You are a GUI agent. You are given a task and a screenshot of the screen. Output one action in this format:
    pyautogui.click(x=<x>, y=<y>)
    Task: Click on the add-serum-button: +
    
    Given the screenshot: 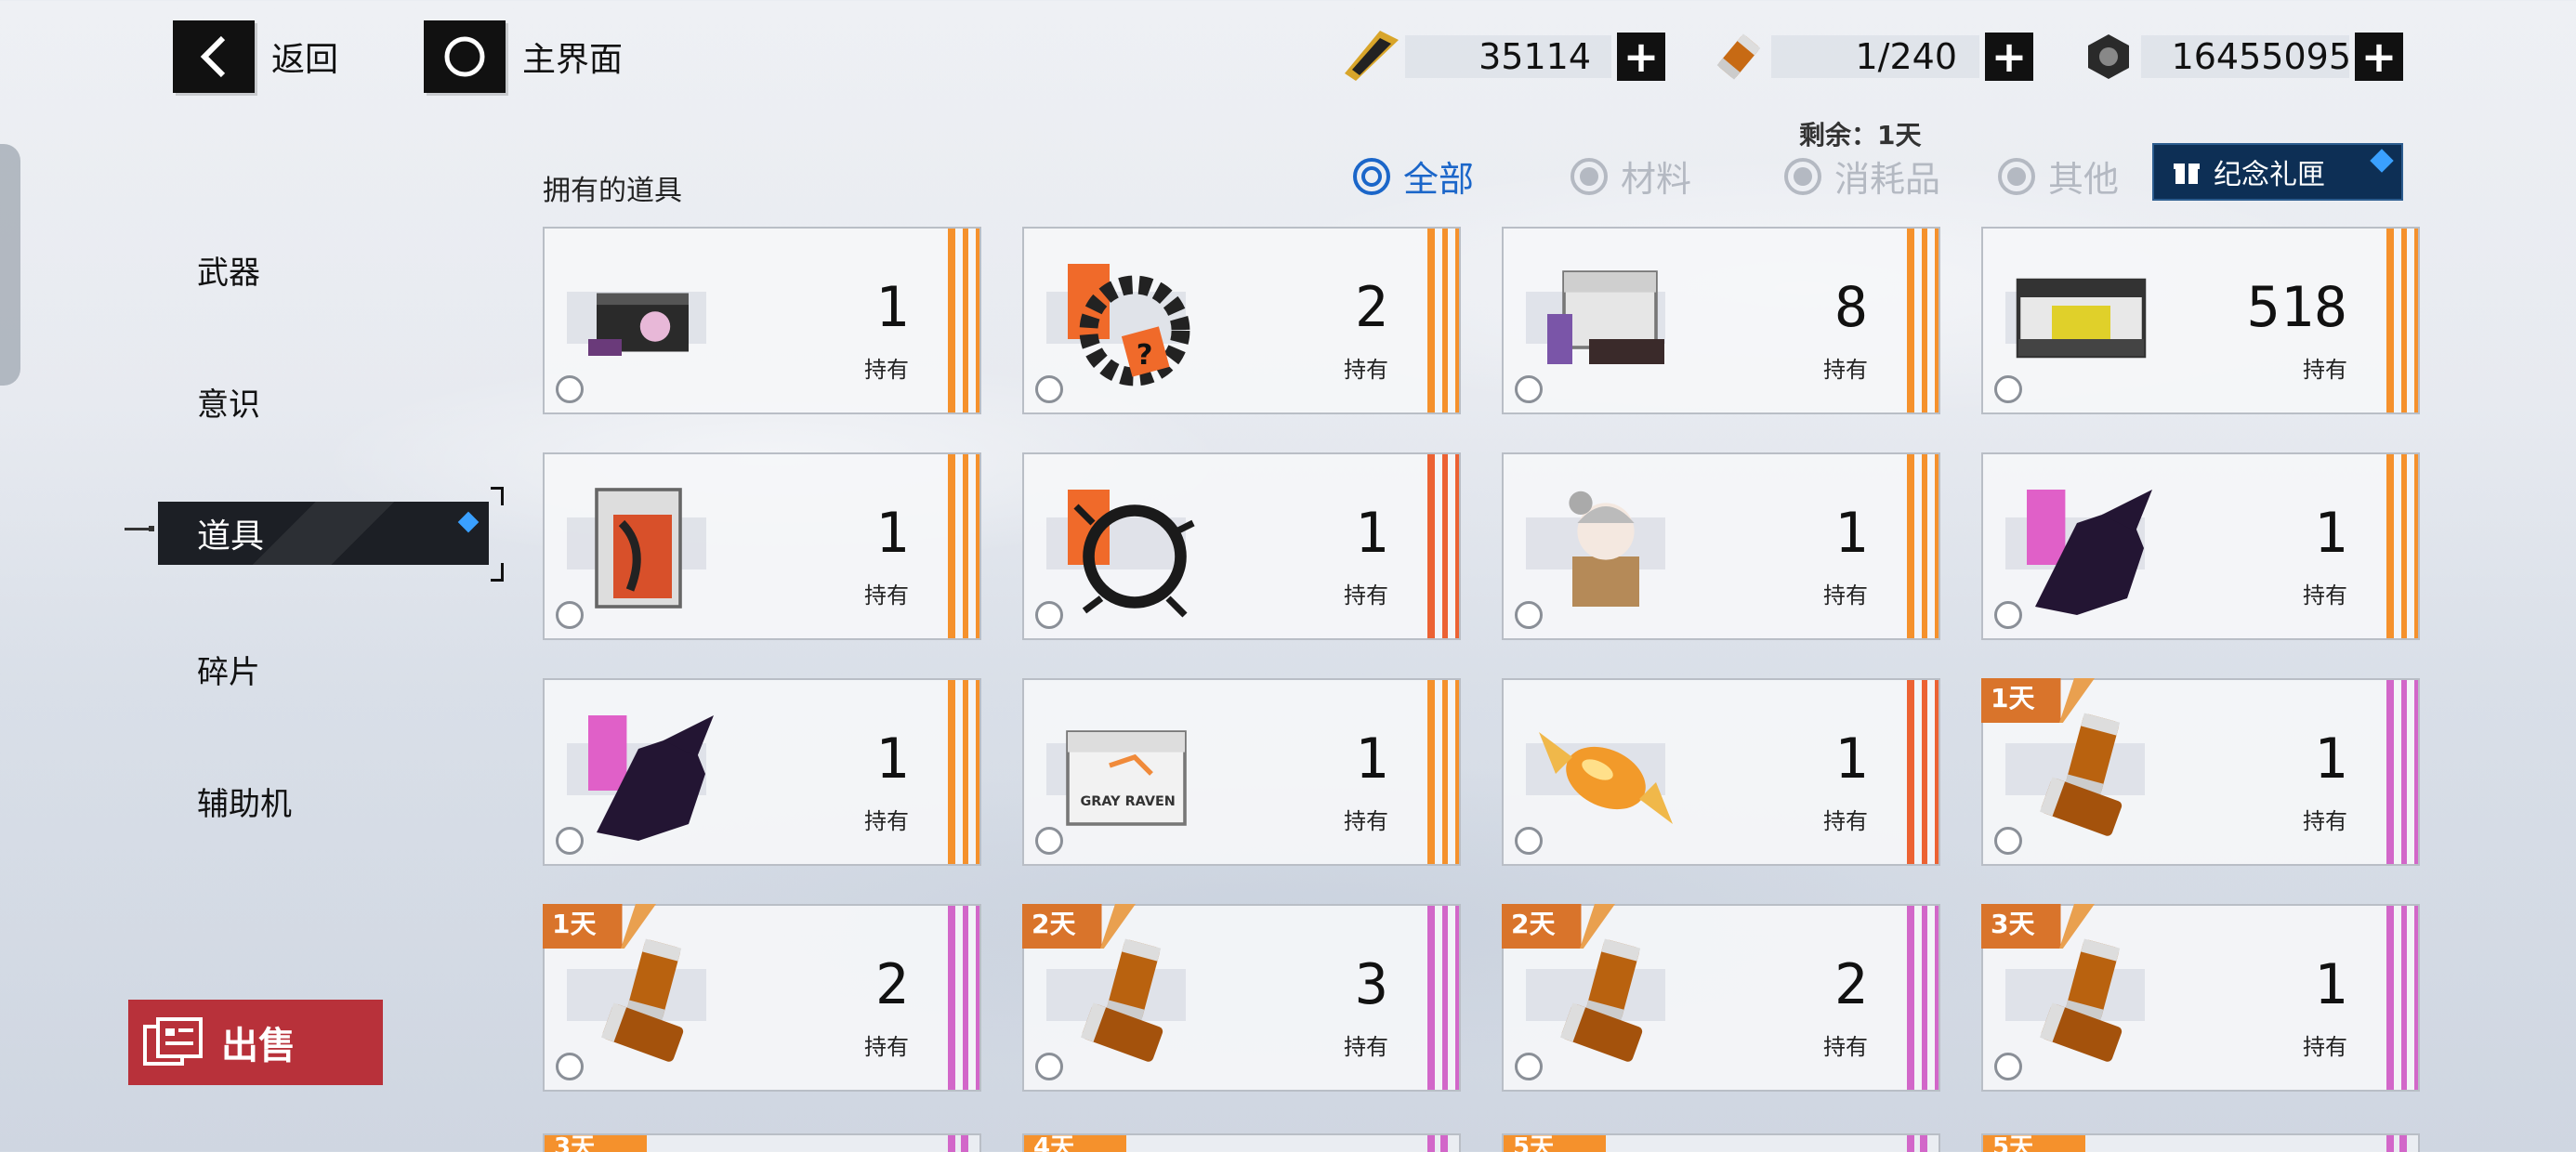 What is the action you would take?
    pyautogui.click(x=2009, y=57)
    